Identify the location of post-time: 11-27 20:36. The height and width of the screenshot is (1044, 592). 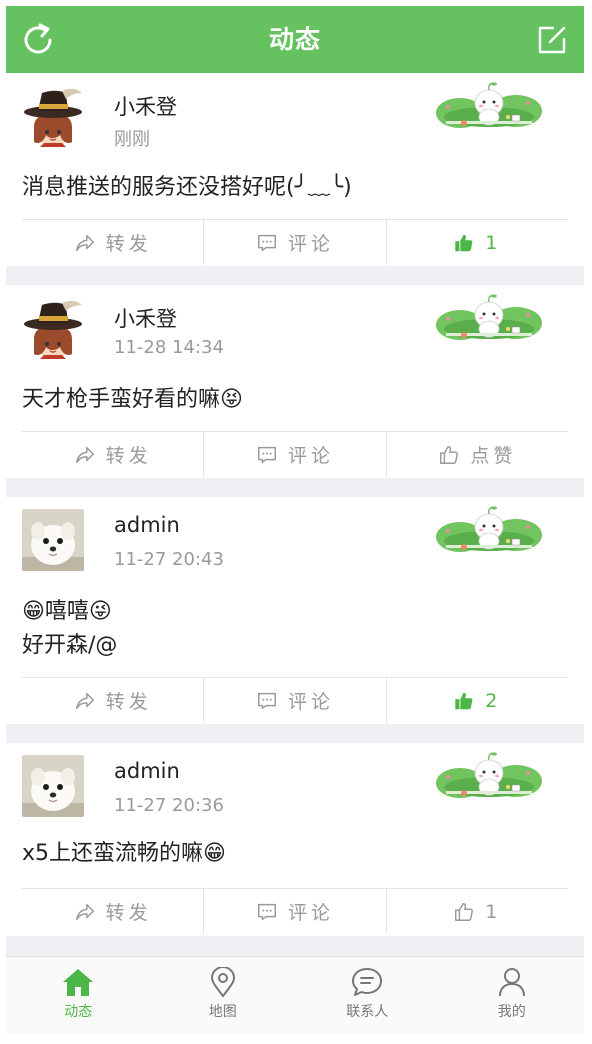
(169, 805).